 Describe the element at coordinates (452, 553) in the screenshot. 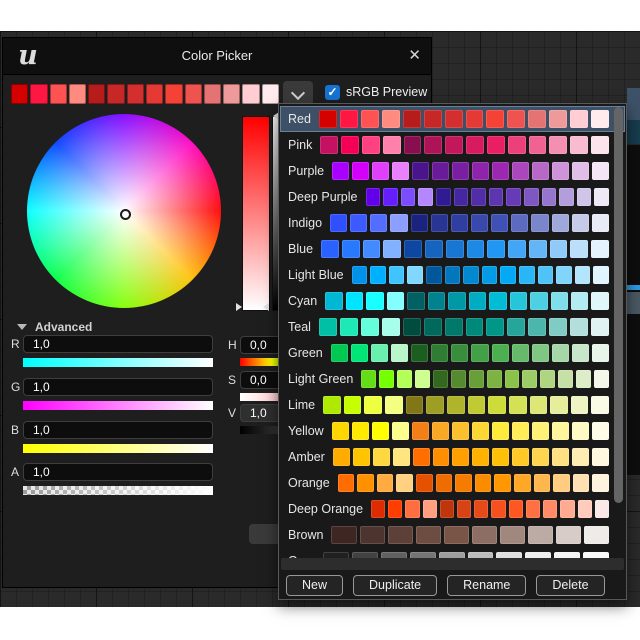

I see `palette-row-grey: Grey` at that location.